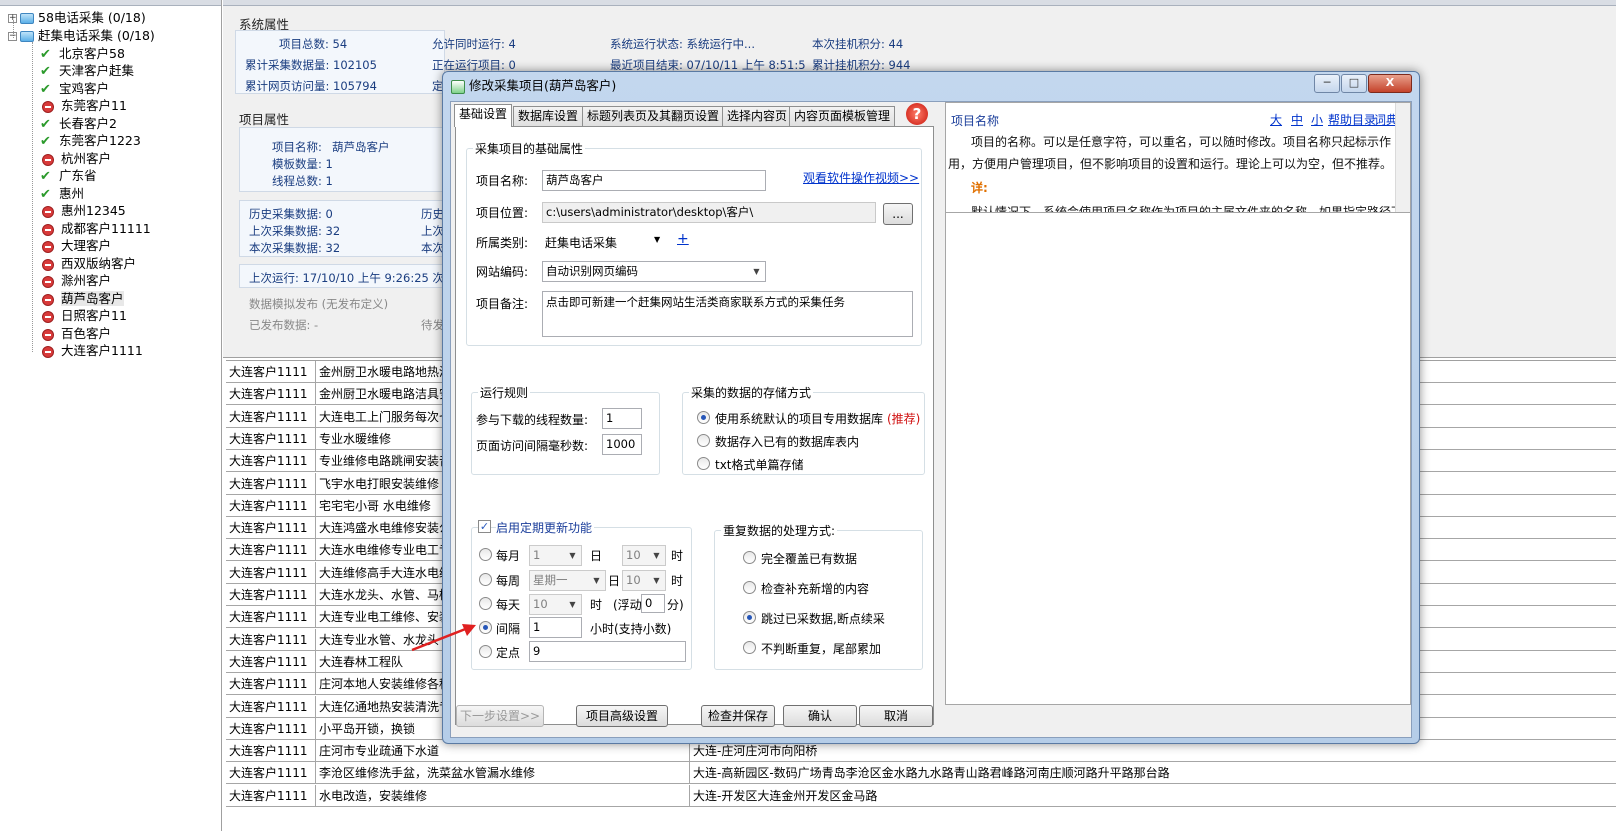  Describe the element at coordinates (919, 3) in the screenshot. I see `top-tabs` at that location.